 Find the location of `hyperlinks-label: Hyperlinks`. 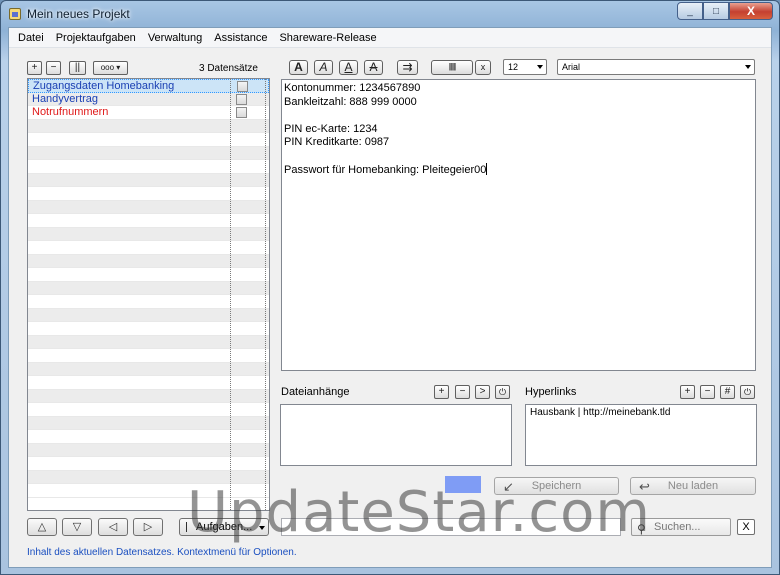

hyperlinks-label: Hyperlinks is located at coordinates (551, 392).